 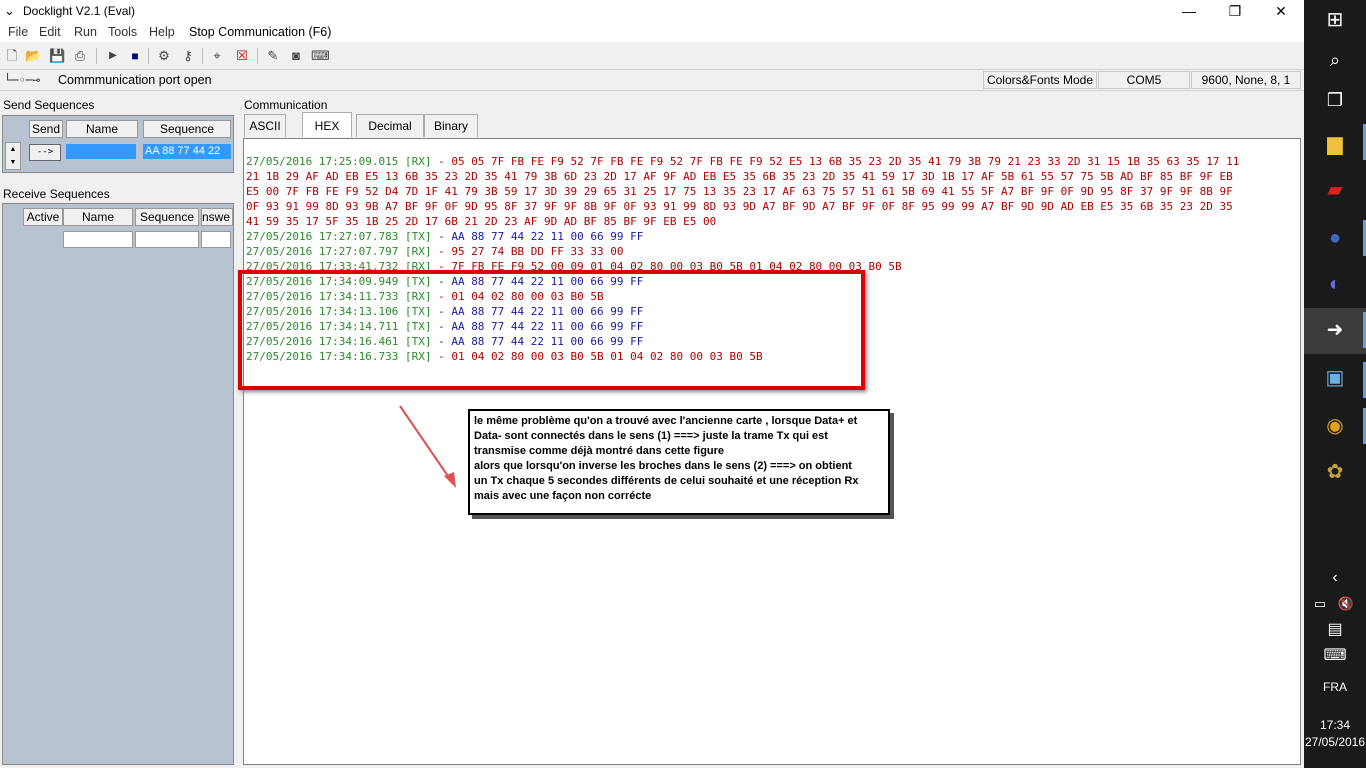 I want to click on edit-log-icon: ✎, so click(x=273, y=56).